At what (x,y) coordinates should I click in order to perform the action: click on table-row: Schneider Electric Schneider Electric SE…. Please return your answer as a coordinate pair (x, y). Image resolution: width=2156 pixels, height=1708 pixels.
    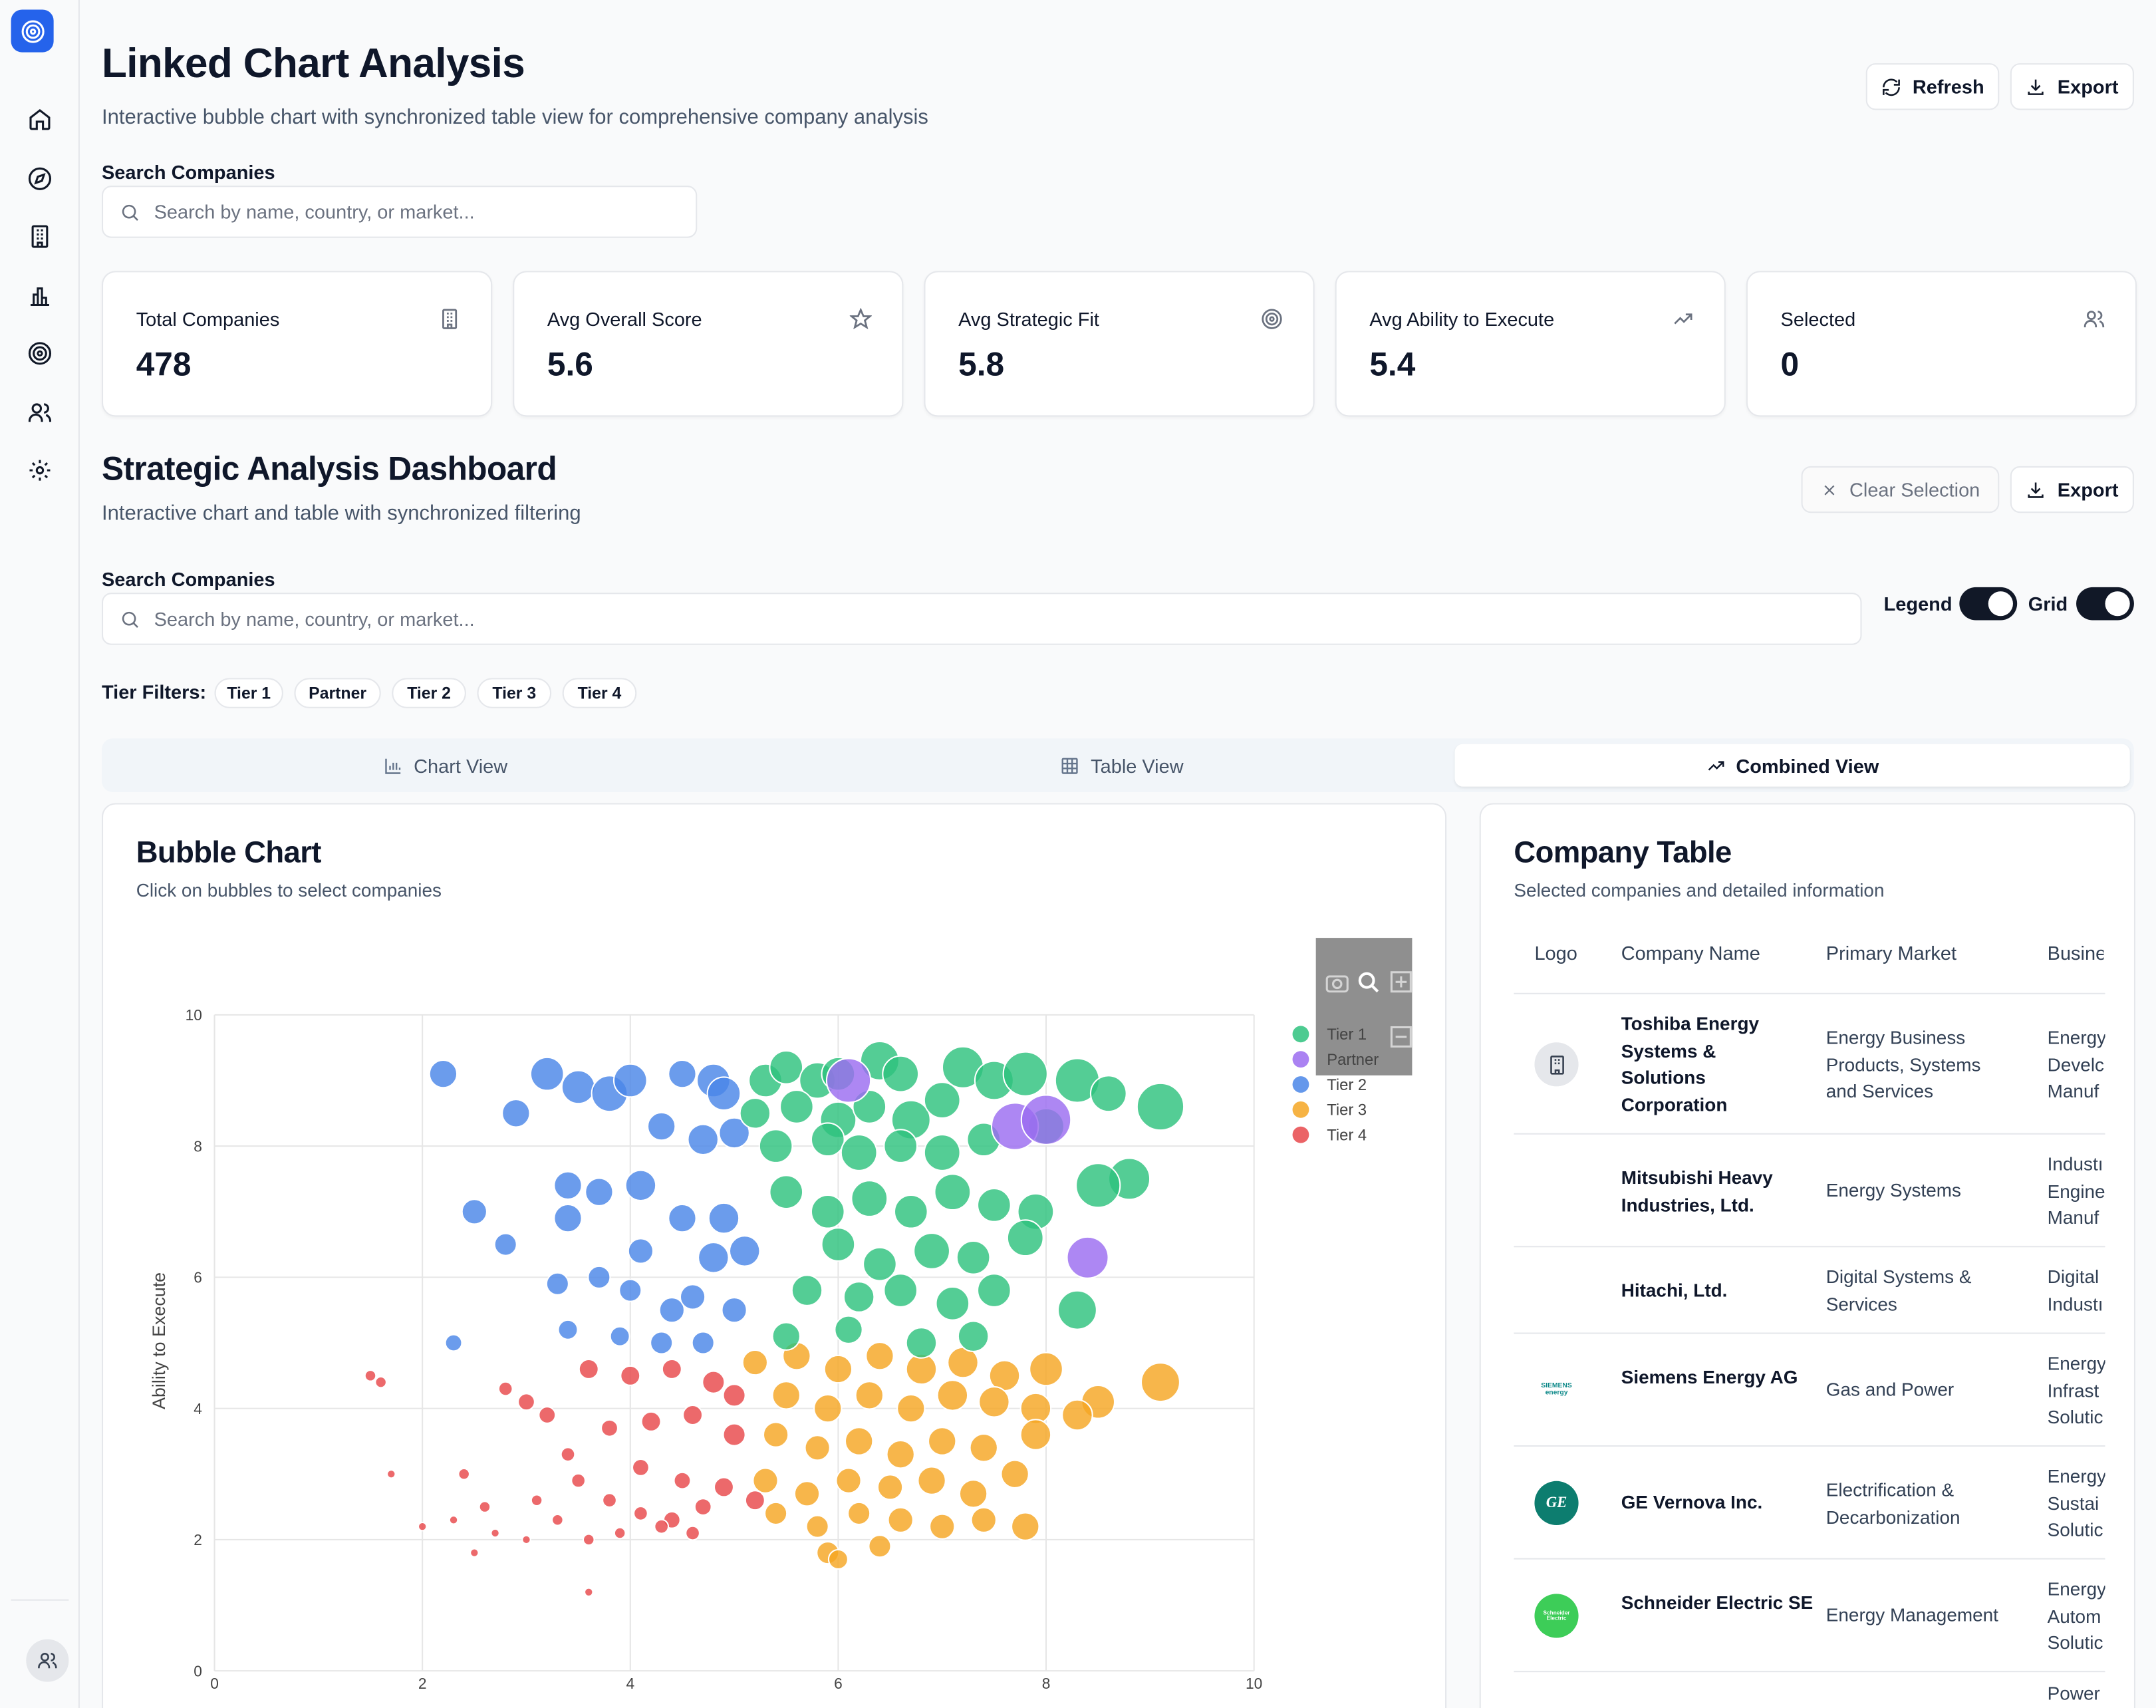
    Looking at the image, I should click on (1809, 1616).